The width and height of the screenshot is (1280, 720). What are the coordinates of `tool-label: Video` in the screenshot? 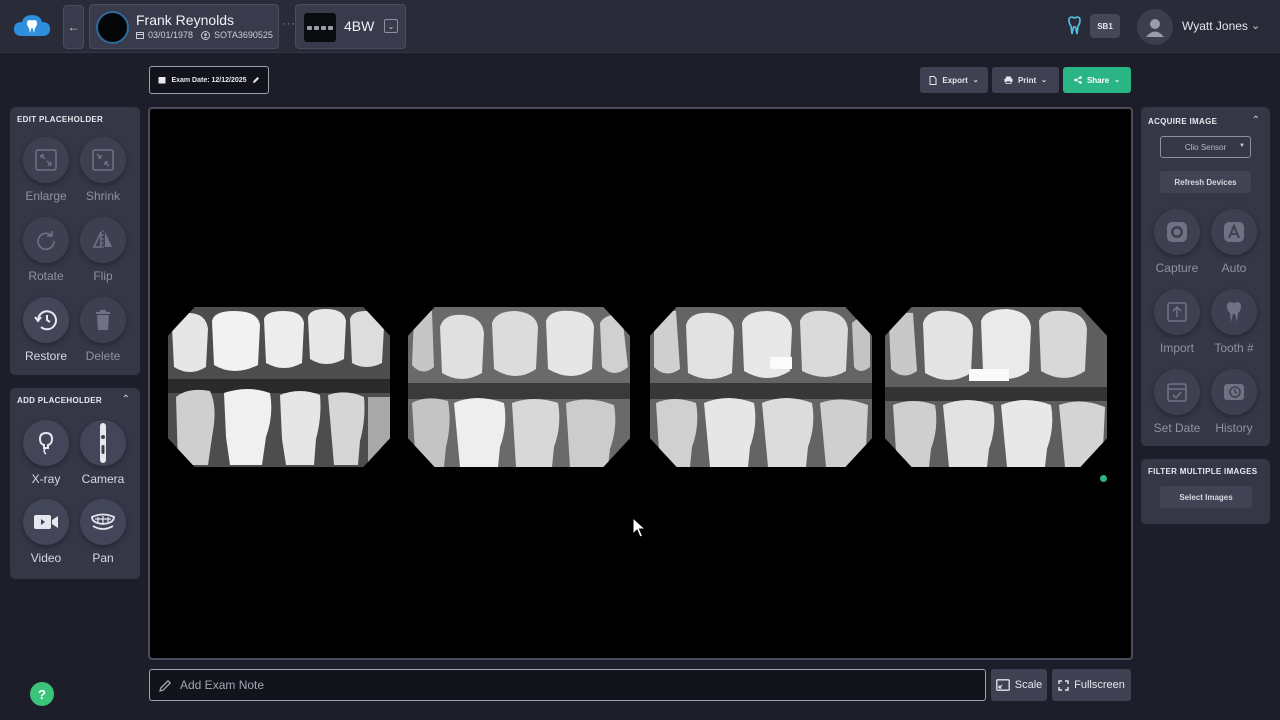 It's located at (46, 558).